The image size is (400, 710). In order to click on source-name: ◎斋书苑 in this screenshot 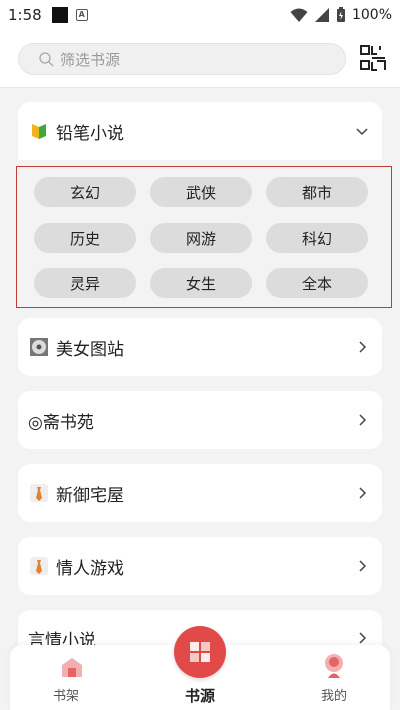, I will do `click(61, 422)`.